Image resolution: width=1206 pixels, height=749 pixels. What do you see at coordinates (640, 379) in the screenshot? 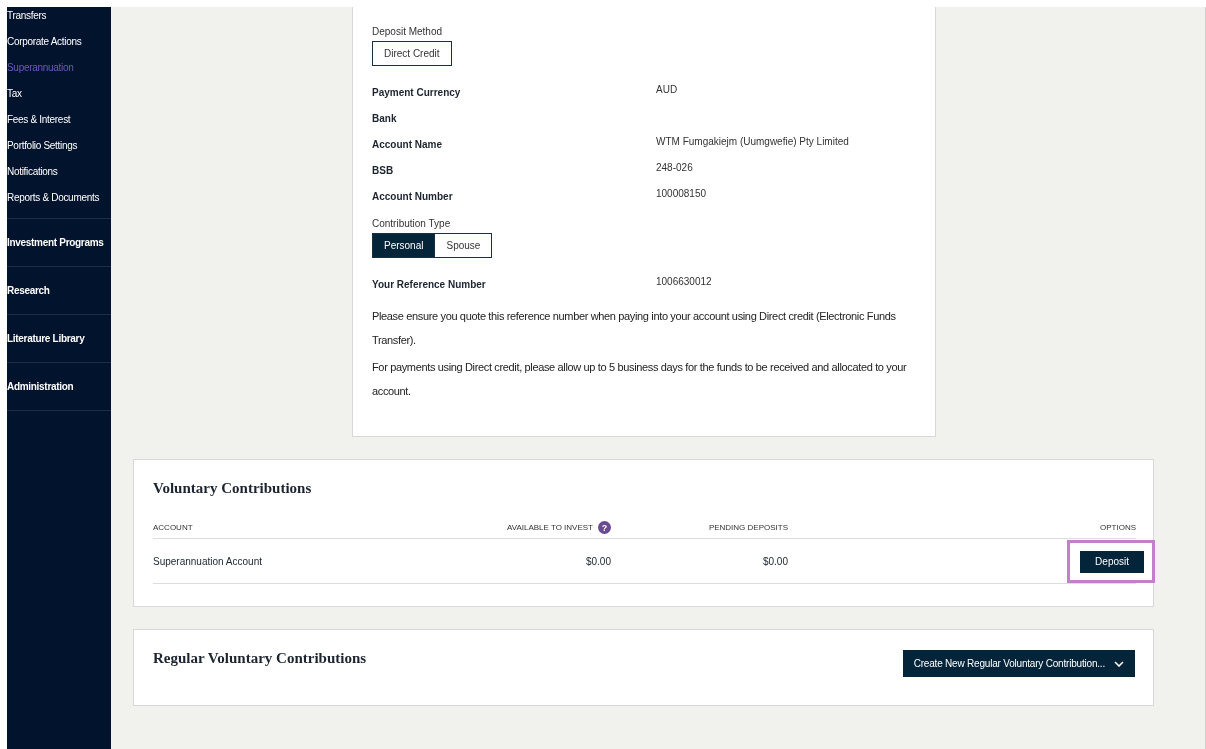
I see `info-paragraph: For payments using Direct credit, please allow up to 5 business days for the funds to be received and allocated to your account.` at bounding box center [640, 379].